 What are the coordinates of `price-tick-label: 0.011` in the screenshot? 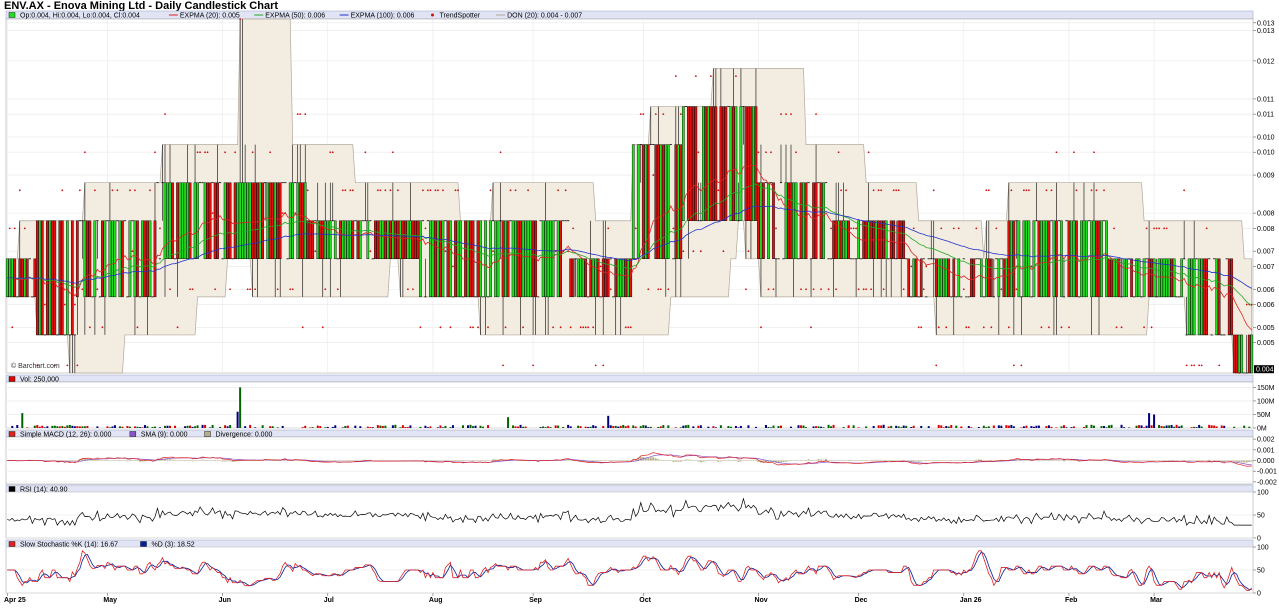 It's located at (1265, 99).